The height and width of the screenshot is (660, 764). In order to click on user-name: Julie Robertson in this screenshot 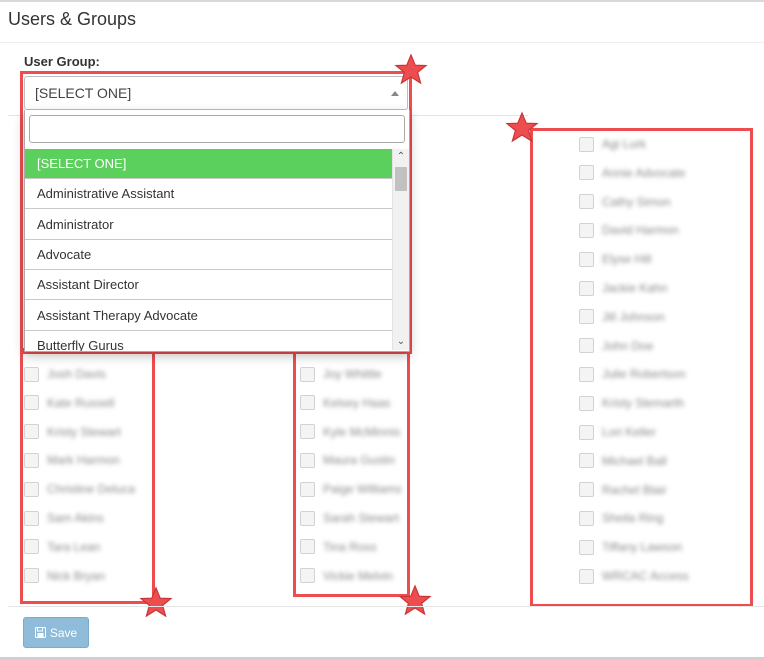, I will do `click(644, 374)`.